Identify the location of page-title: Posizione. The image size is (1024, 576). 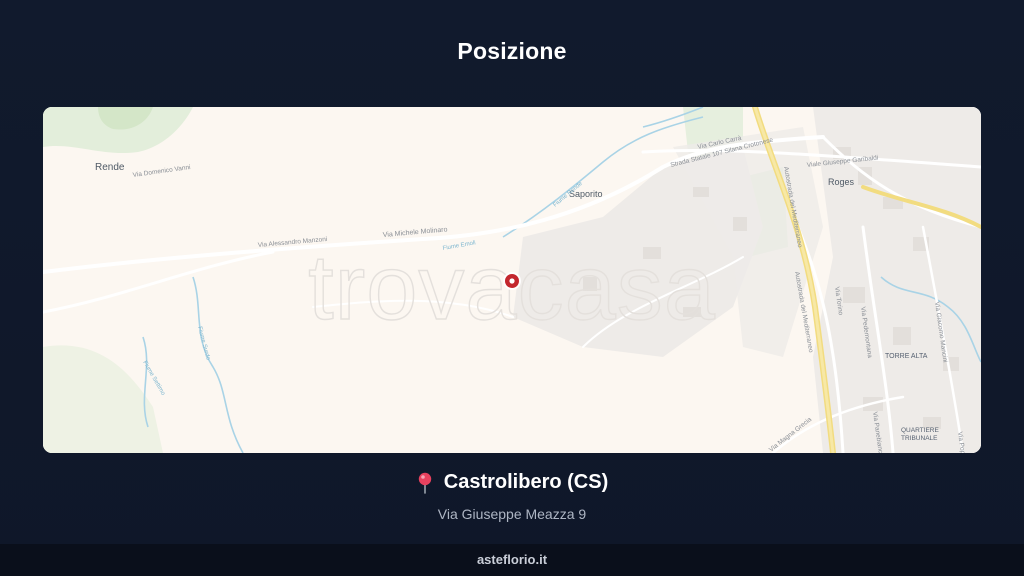
(512, 51).